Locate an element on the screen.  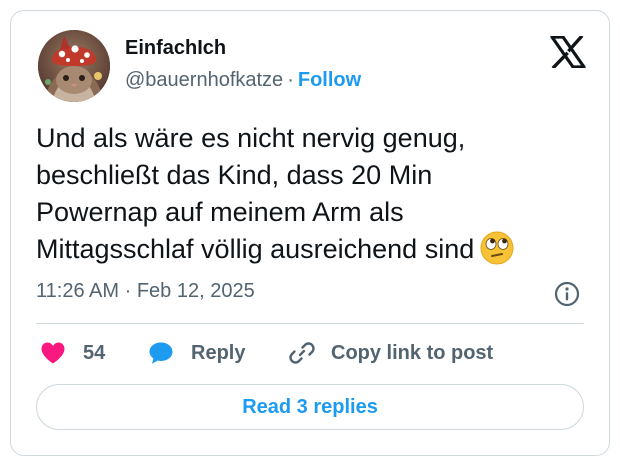
timestamp-row: 11:26 AM · Feb 12, 2025 is located at coordinates (145, 291).